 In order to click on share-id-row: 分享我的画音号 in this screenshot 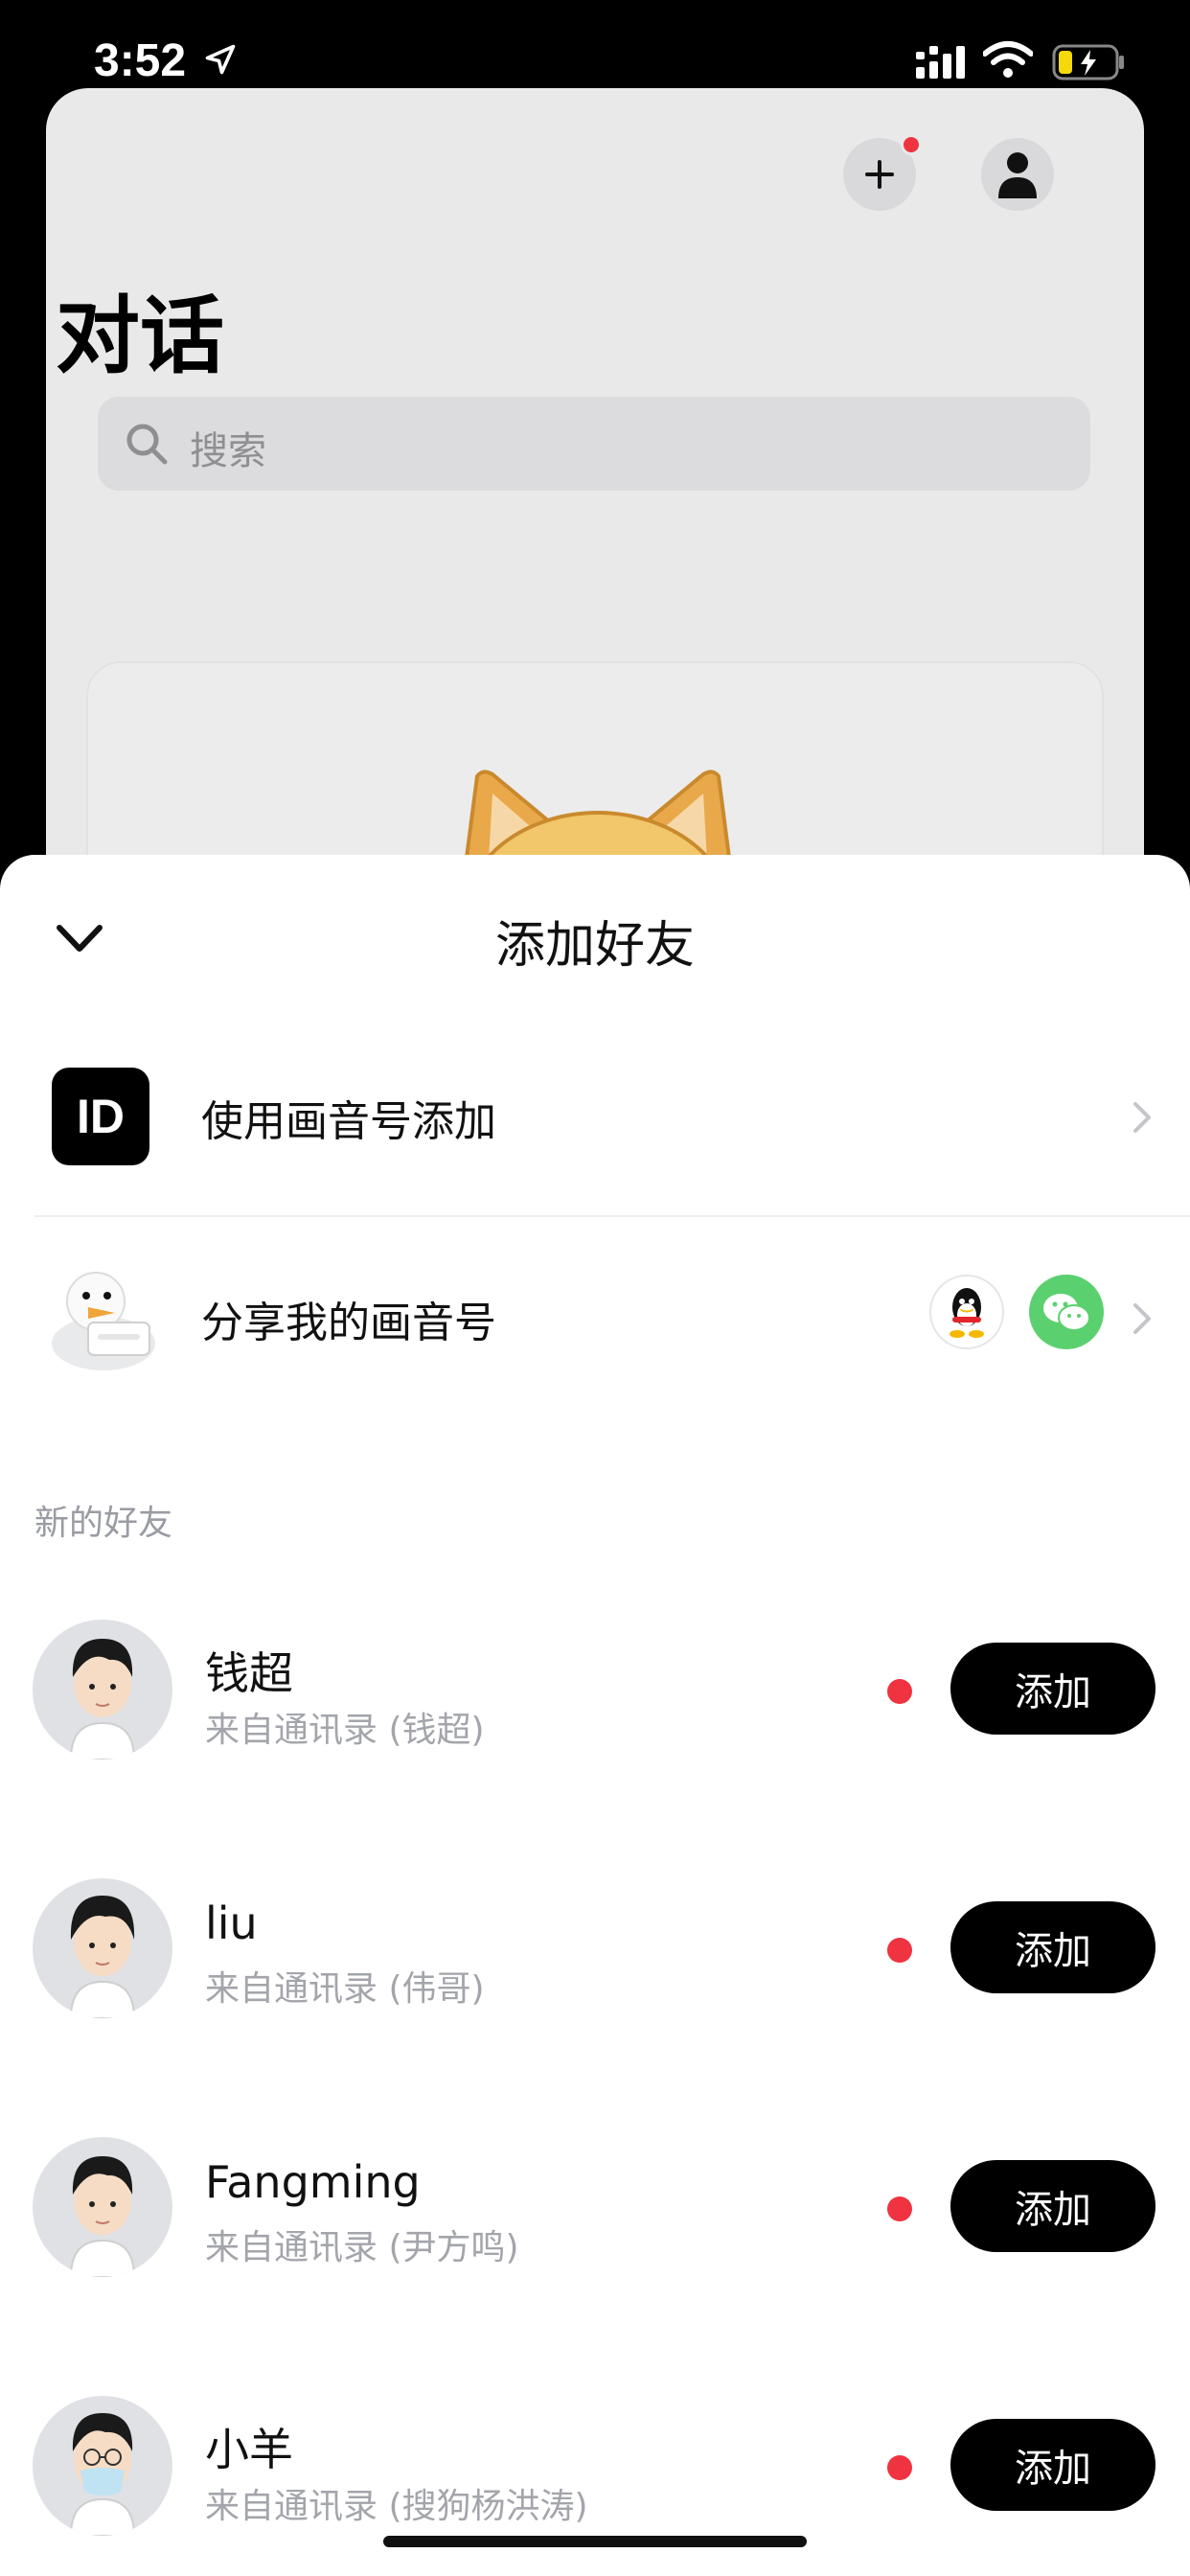, I will do `click(595, 1318)`.